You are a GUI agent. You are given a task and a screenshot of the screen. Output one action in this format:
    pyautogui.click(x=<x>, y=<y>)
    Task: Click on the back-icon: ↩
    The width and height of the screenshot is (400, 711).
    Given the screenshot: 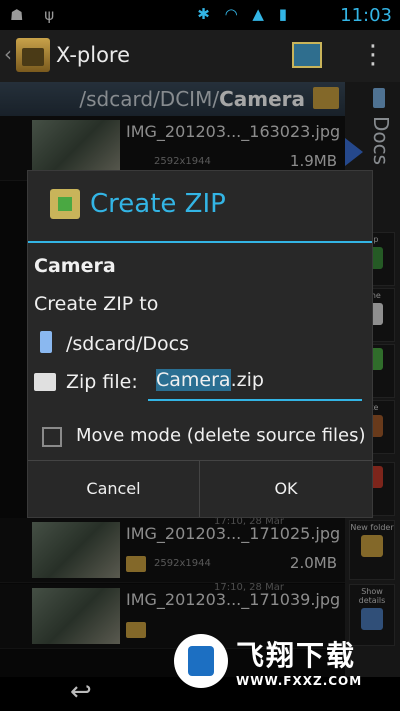 What is the action you would take?
    pyautogui.click(x=81, y=692)
    